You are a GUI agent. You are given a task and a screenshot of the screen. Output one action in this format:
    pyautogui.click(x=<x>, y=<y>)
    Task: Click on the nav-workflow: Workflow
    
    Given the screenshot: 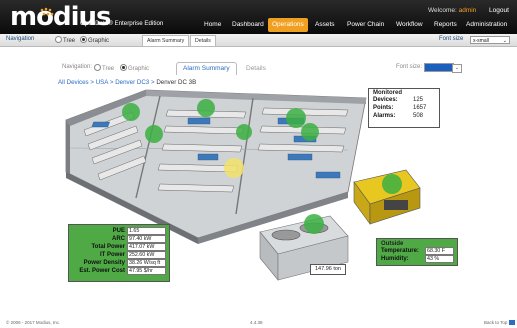 What is the action you would take?
    pyautogui.click(x=409, y=25)
    